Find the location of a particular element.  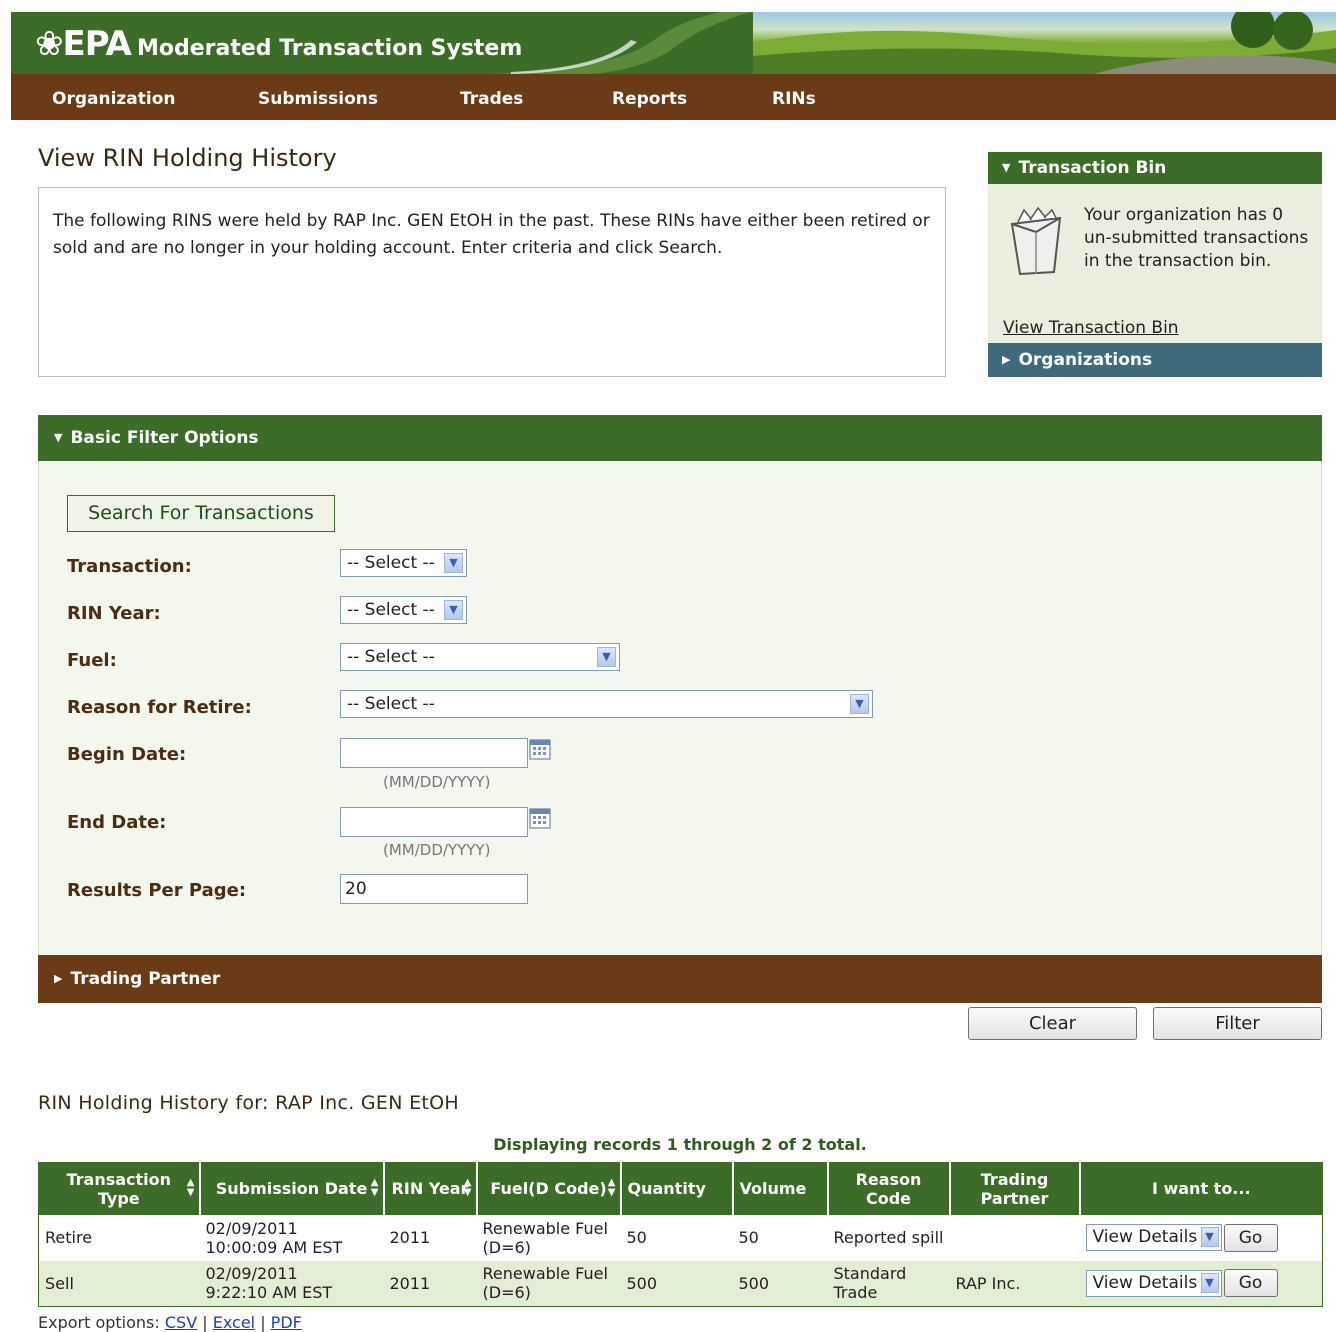

col-volume: Volume is located at coordinates (780, 1188).